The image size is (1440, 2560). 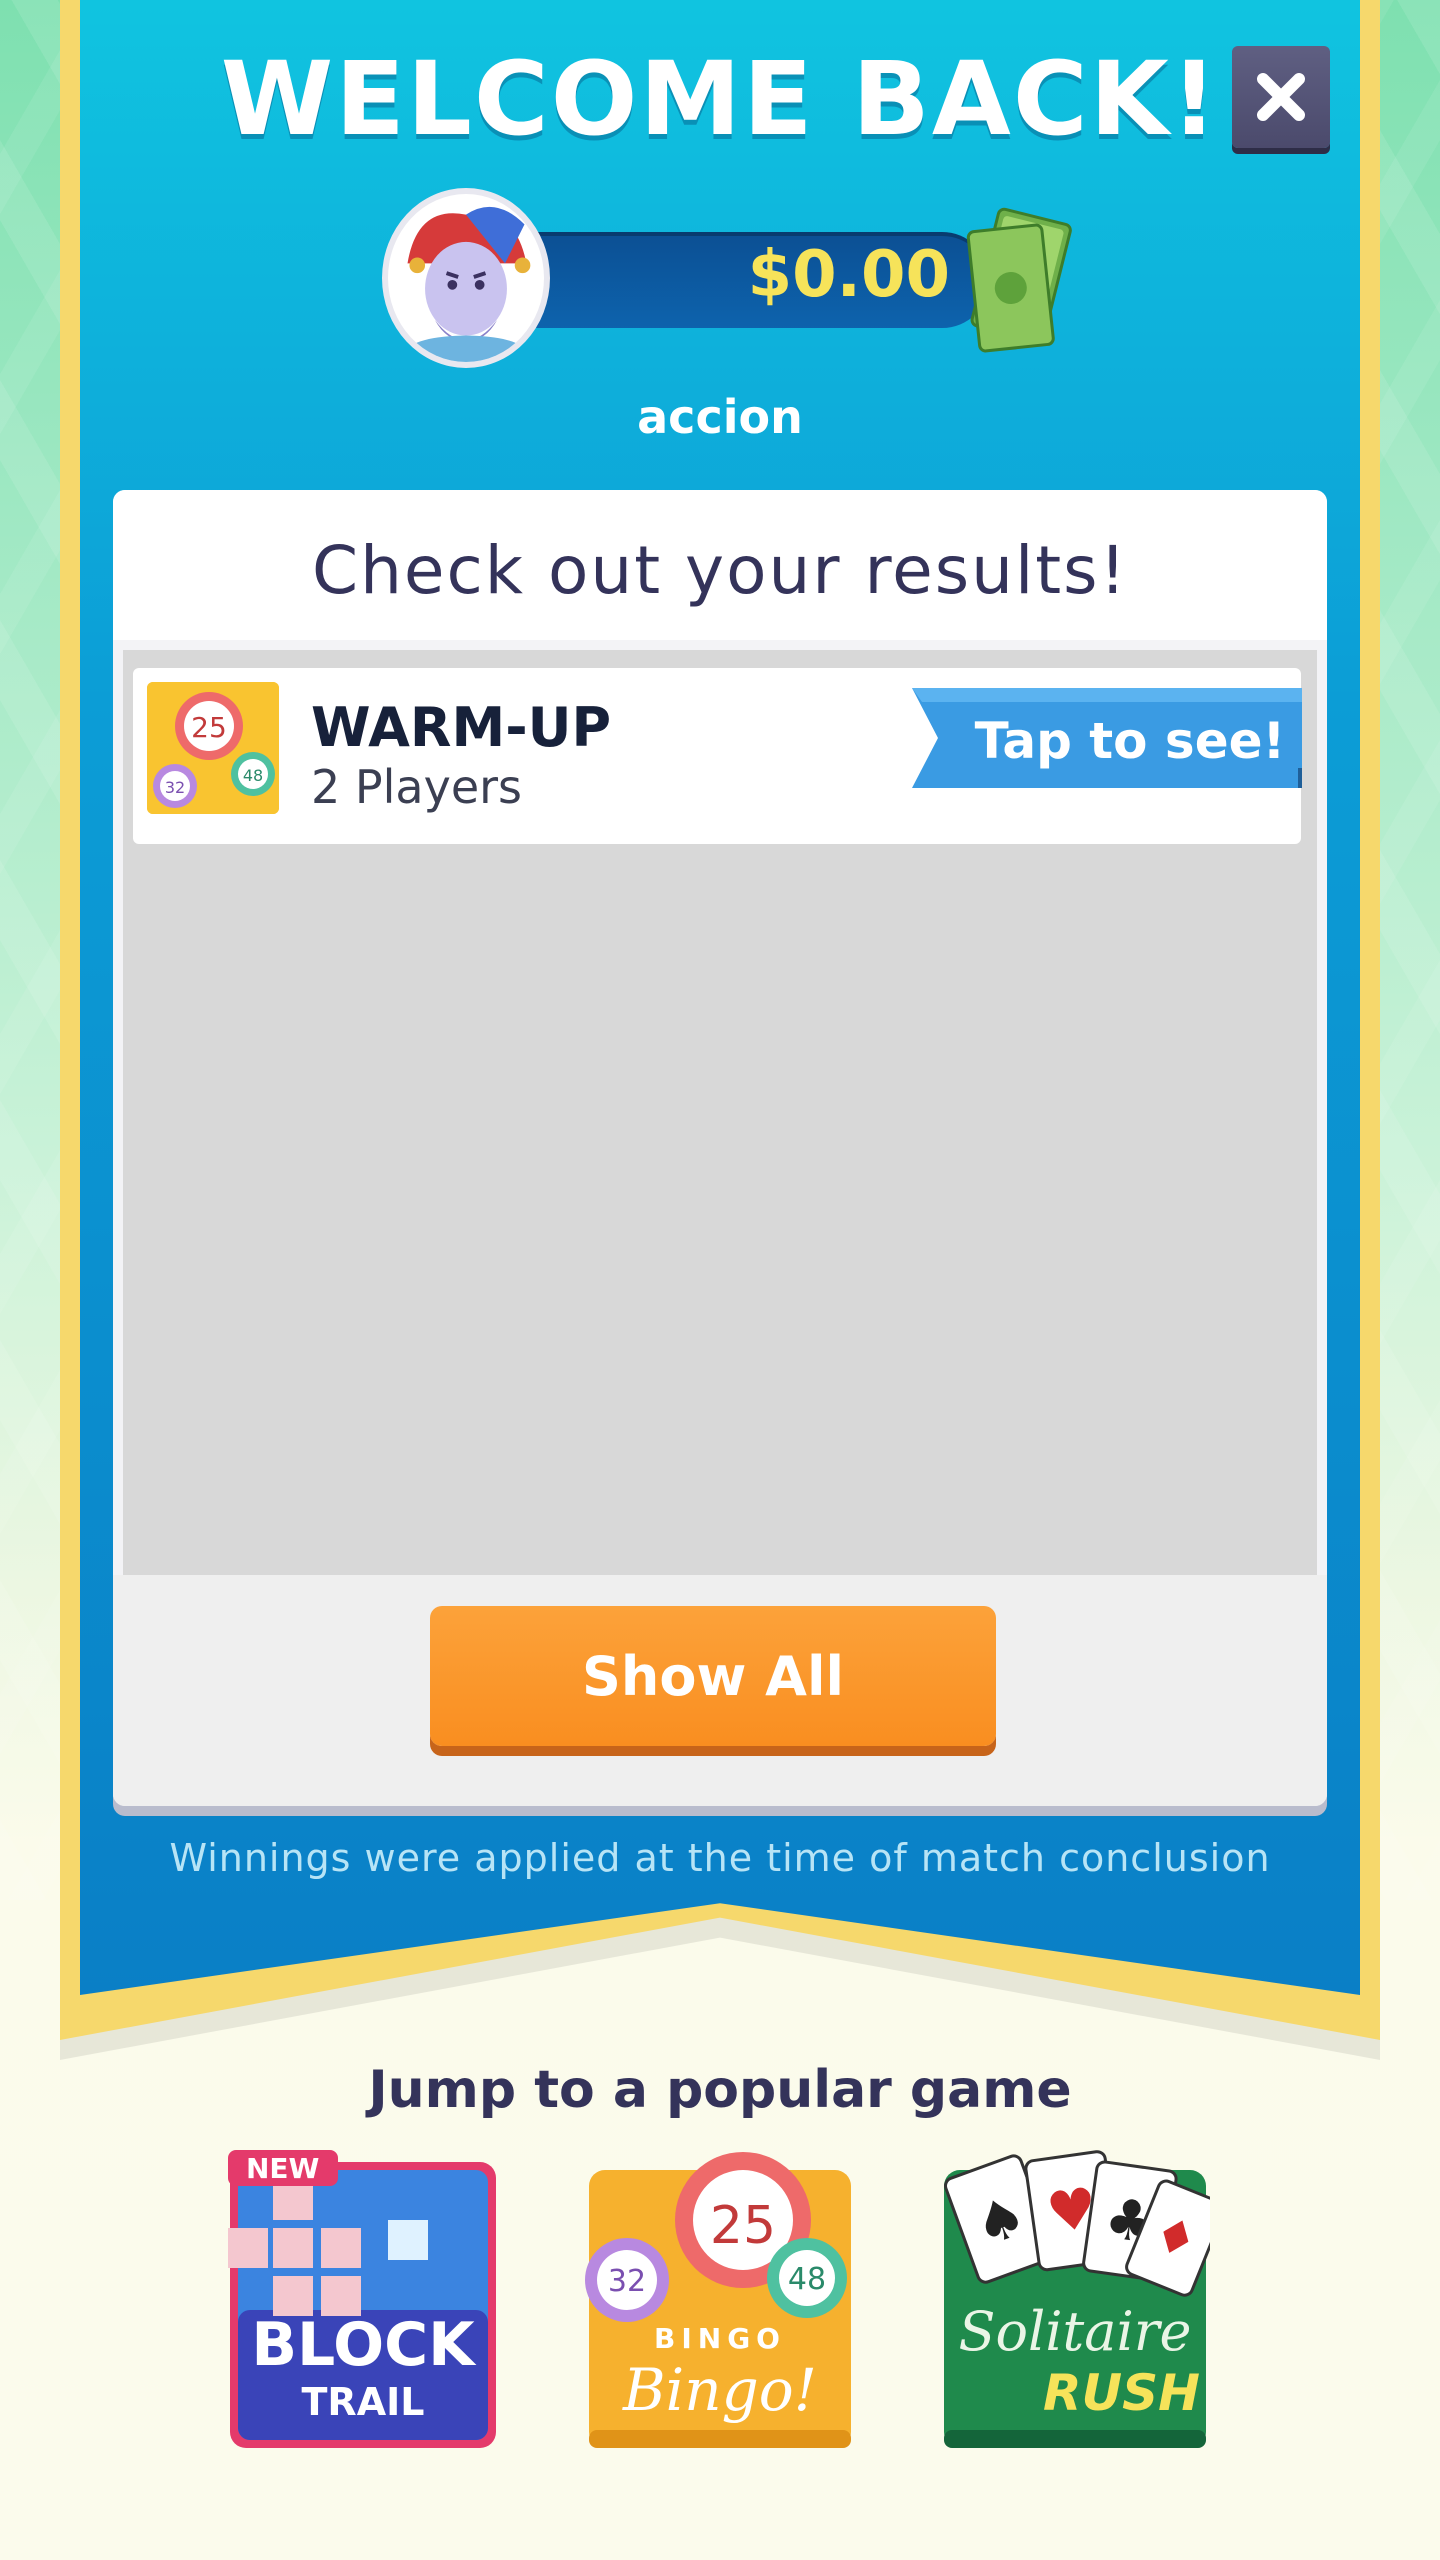 What do you see at coordinates (209, 727) in the screenshot?
I see `svg-text: 25` at bounding box center [209, 727].